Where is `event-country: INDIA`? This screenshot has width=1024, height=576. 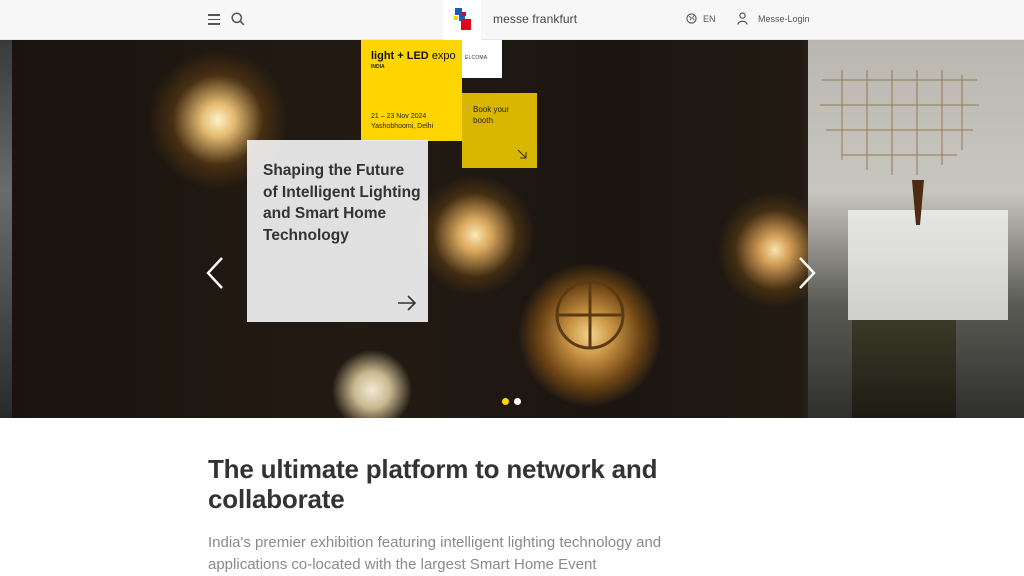 event-country: INDIA is located at coordinates (378, 67).